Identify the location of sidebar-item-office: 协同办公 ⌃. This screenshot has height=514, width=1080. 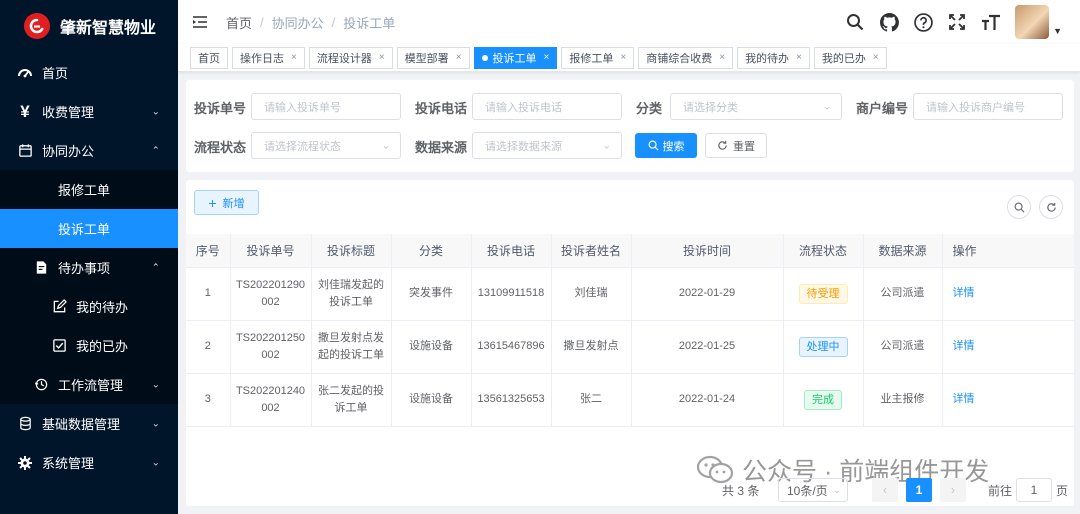
(89, 150).